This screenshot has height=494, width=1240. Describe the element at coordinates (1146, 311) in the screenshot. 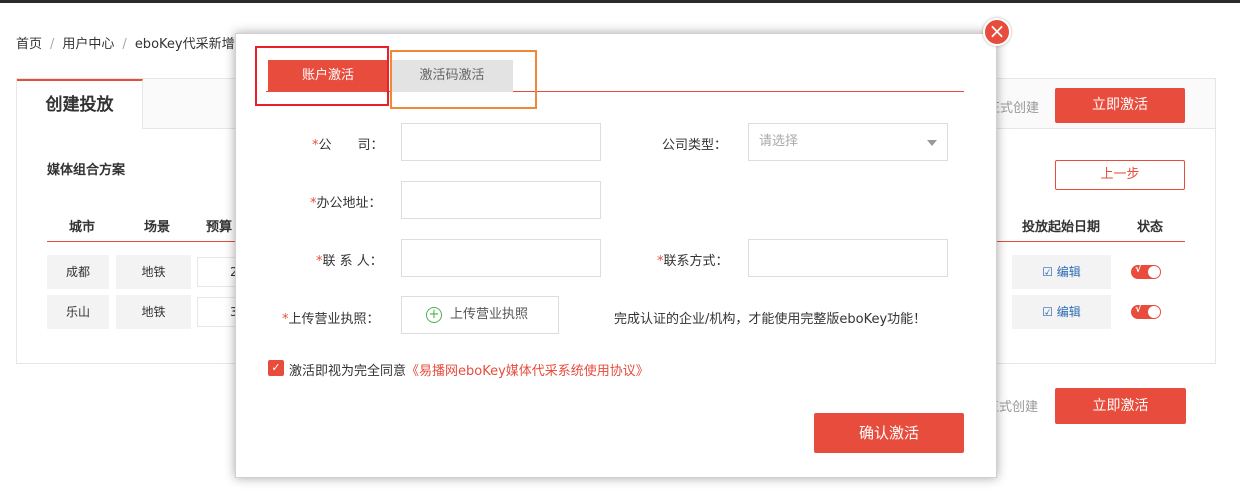

I see `table-row-2-status-toggle: √` at that location.